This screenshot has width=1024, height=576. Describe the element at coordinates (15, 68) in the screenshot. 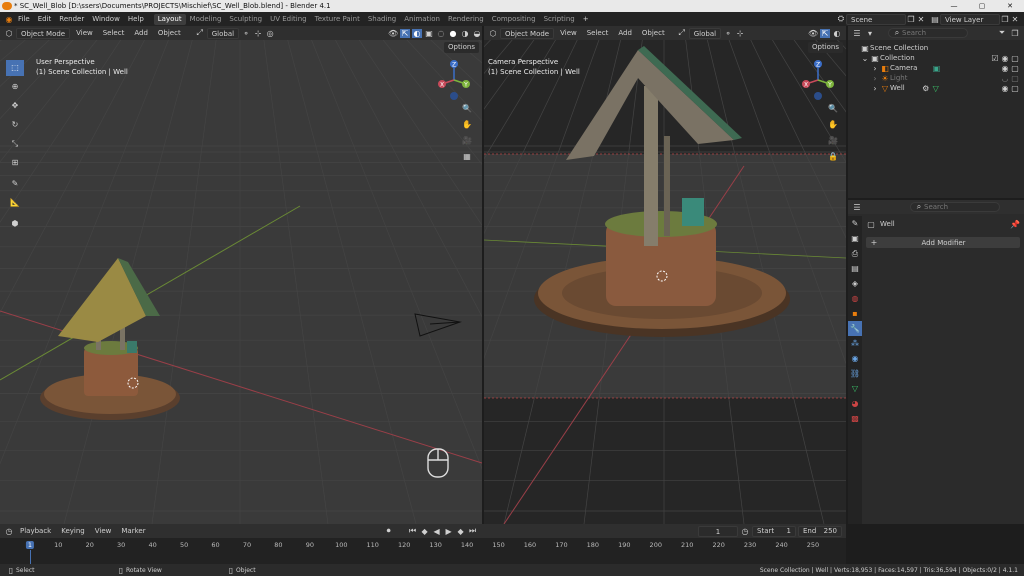

I see `select-box-tool-icon: ⬚` at that location.